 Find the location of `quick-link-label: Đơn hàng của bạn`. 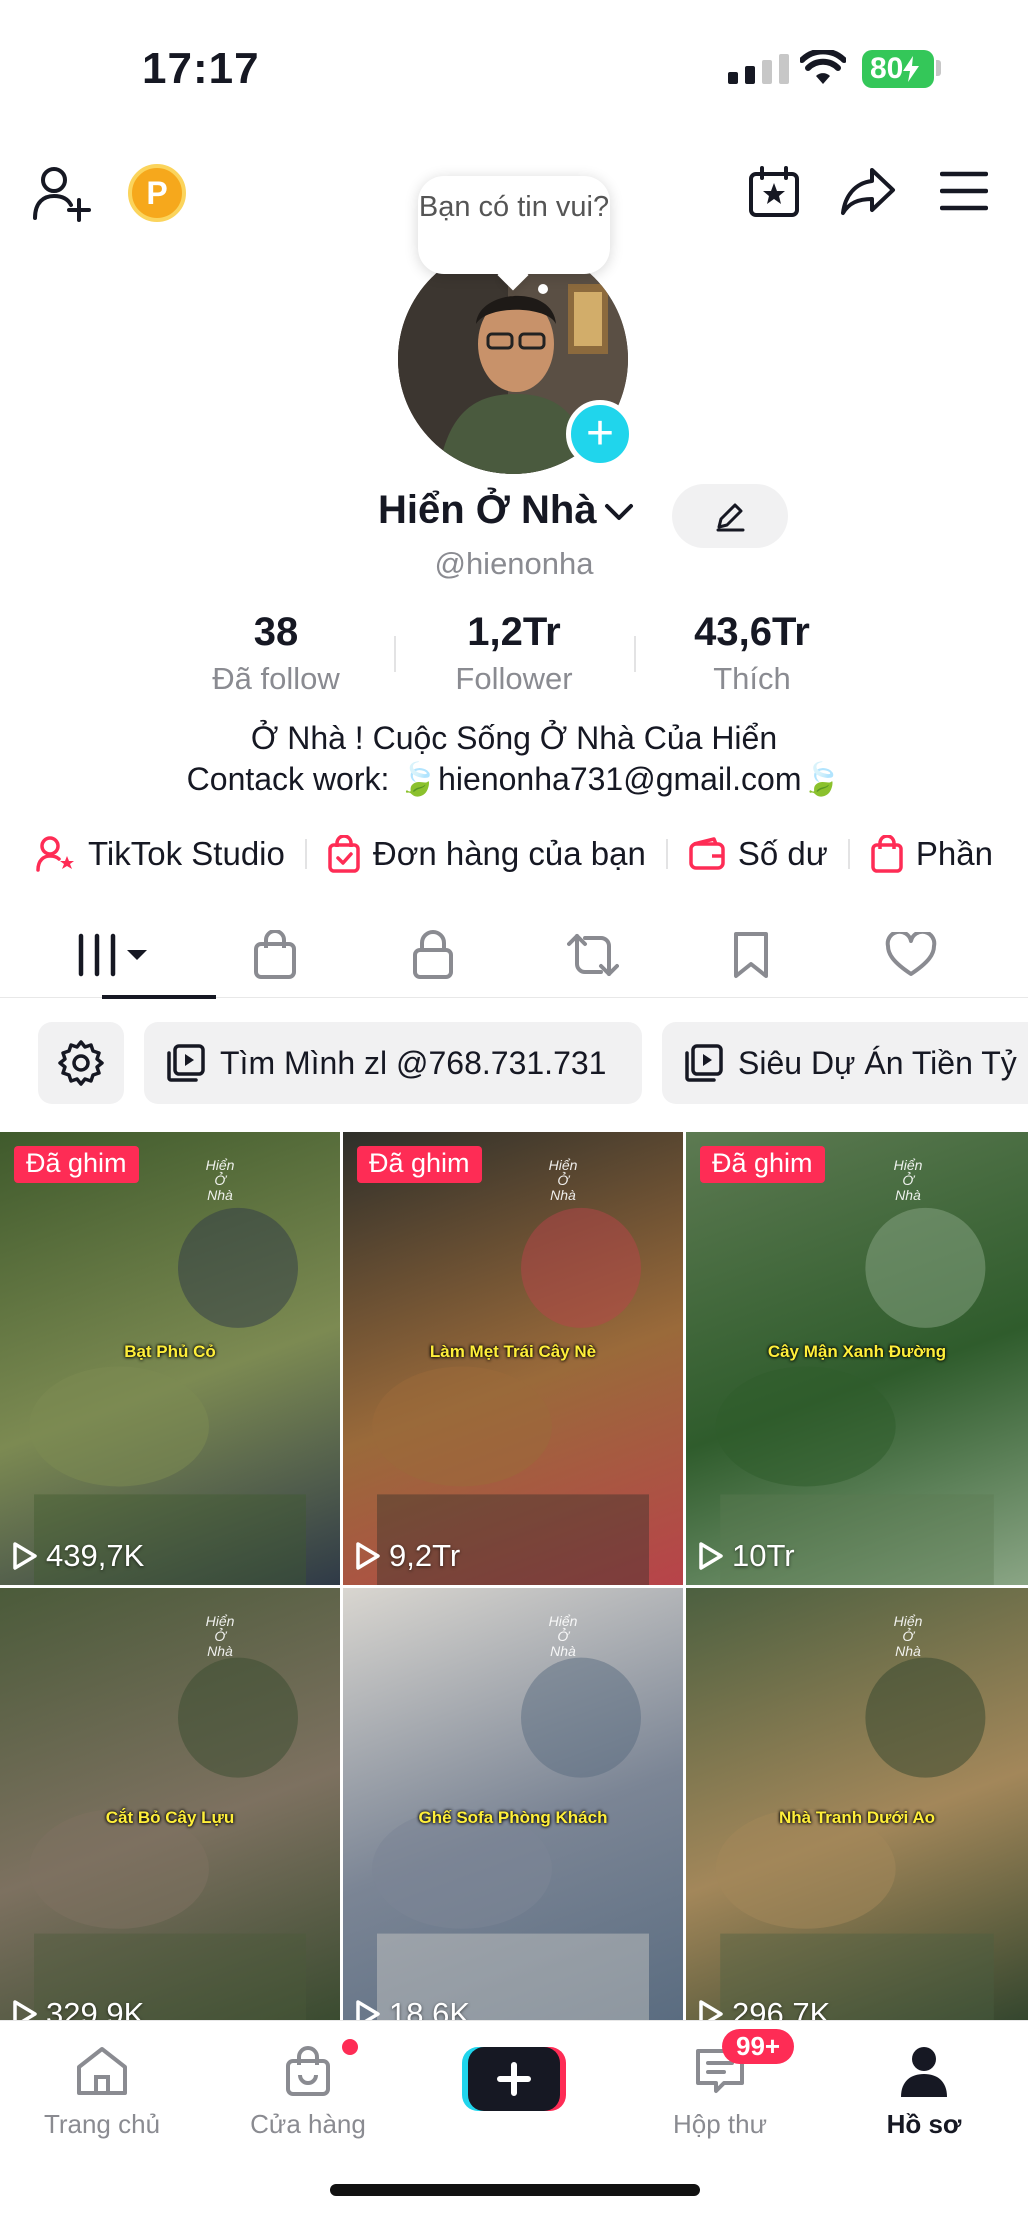

quick-link-label: Đơn hàng của bạn is located at coordinates (509, 853).